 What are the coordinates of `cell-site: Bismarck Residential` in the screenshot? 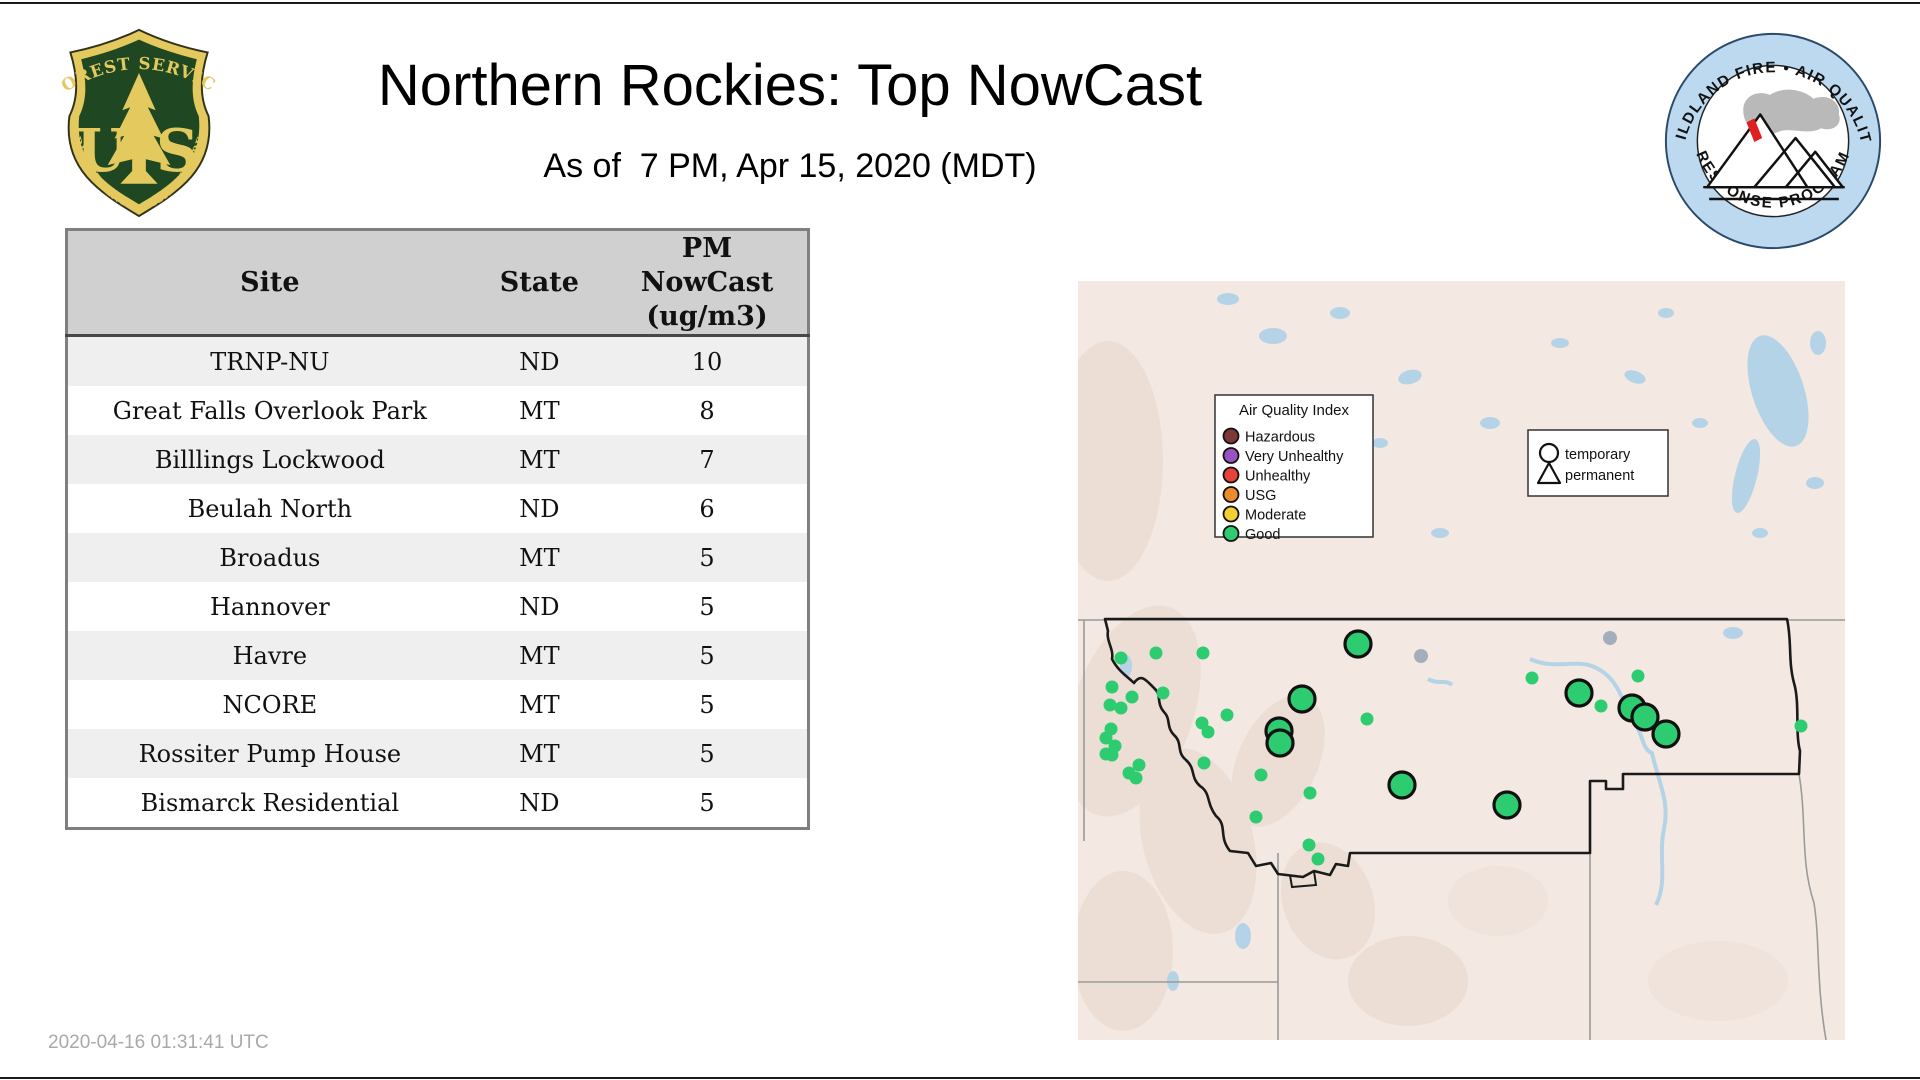 It's located at (269, 803).